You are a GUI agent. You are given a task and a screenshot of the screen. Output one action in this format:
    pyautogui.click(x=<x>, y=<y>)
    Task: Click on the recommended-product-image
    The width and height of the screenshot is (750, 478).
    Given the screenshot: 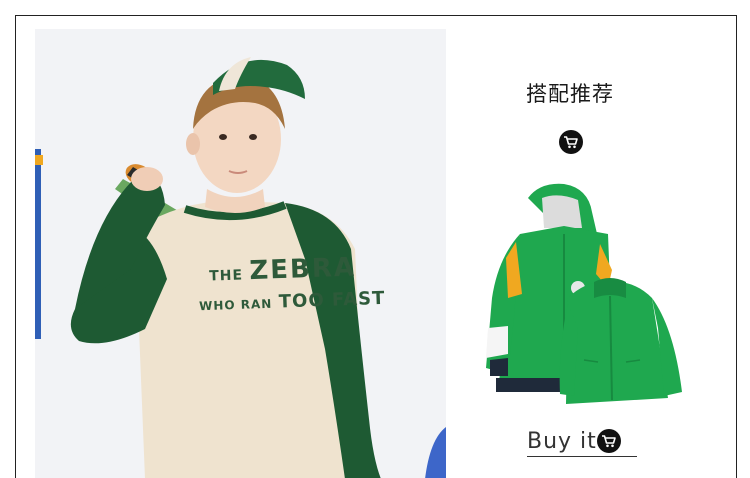 What is the action you would take?
    pyautogui.click(x=579, y=297)
    